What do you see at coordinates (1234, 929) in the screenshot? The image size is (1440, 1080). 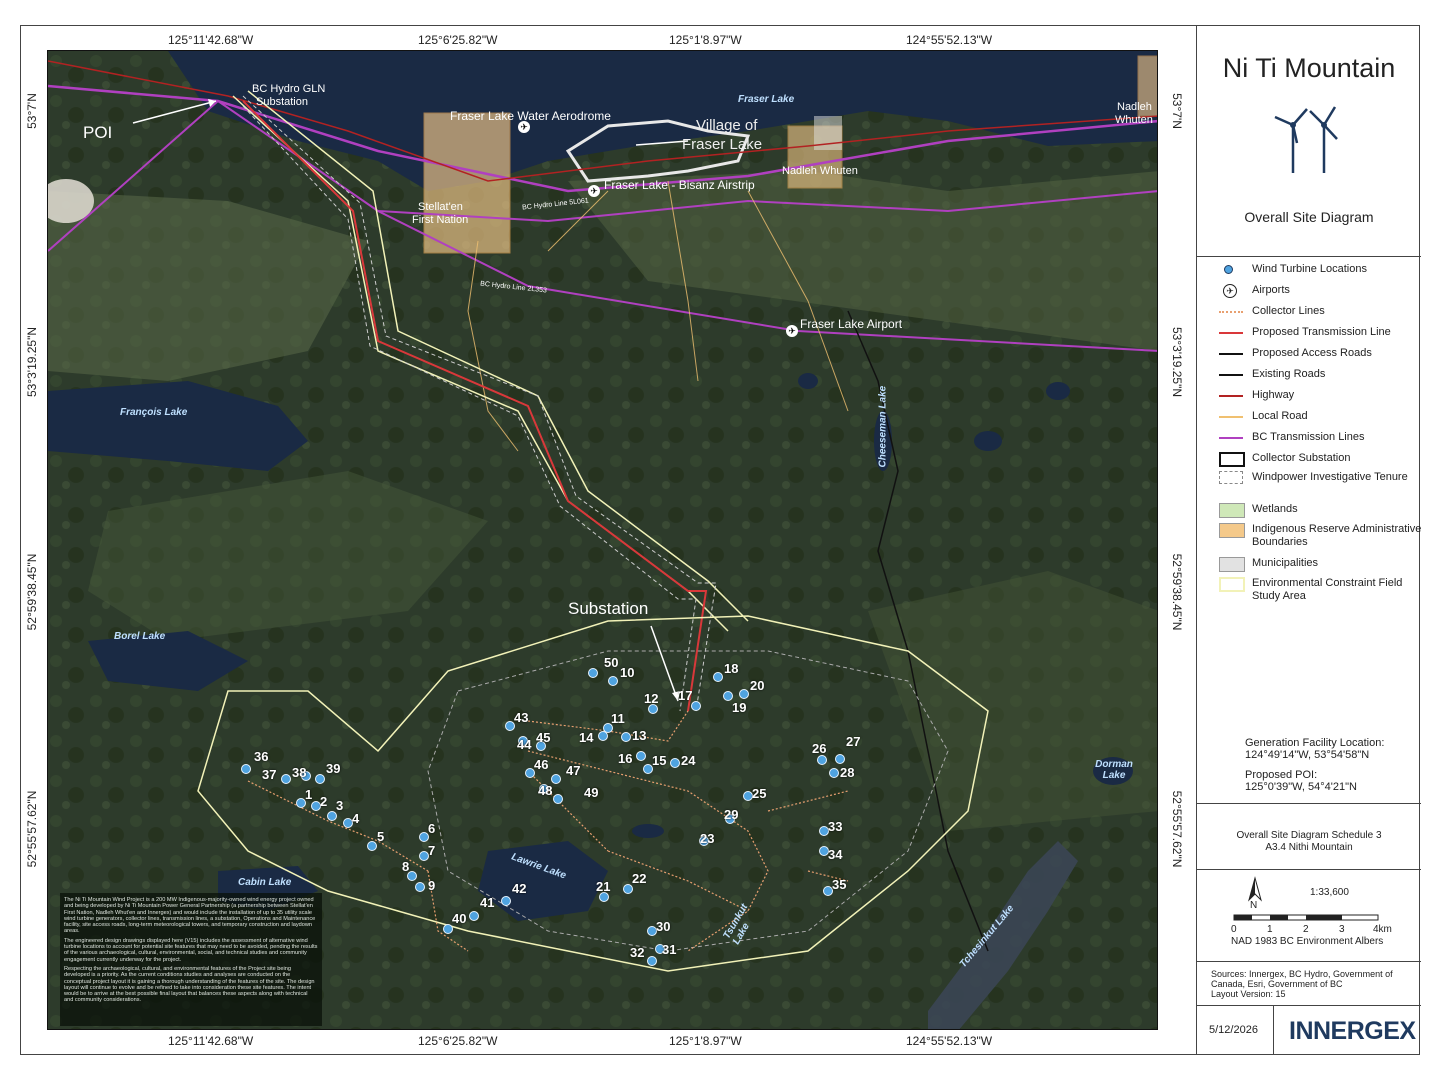 I see `scale-tick-0: 0` at bounding box center [1234, 929].